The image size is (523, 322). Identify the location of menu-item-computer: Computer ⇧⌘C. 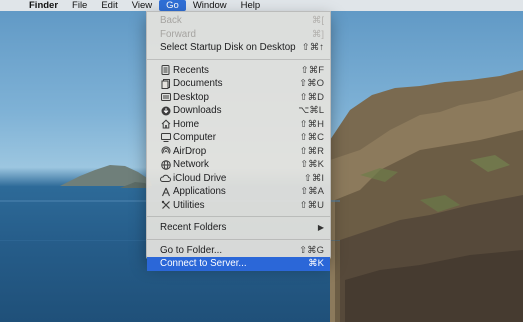
(238, 138).